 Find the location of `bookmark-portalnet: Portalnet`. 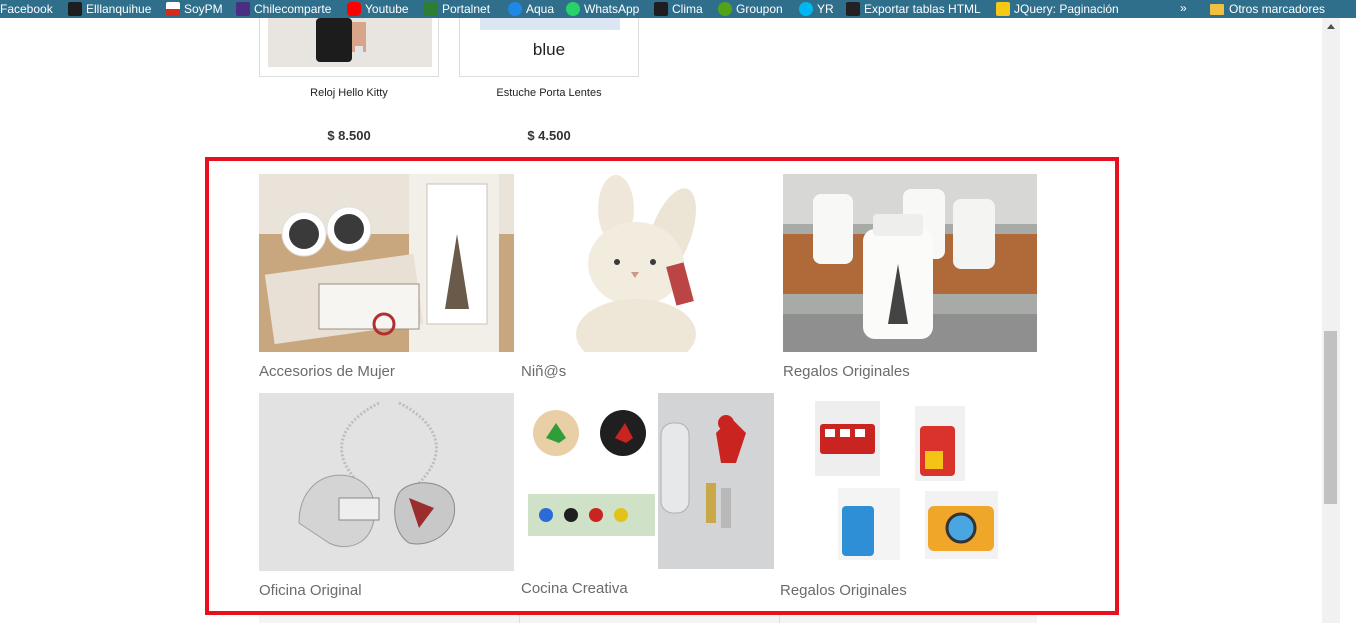

bookmark-portalnet: Portalnet is located at coordinates (457, 9).